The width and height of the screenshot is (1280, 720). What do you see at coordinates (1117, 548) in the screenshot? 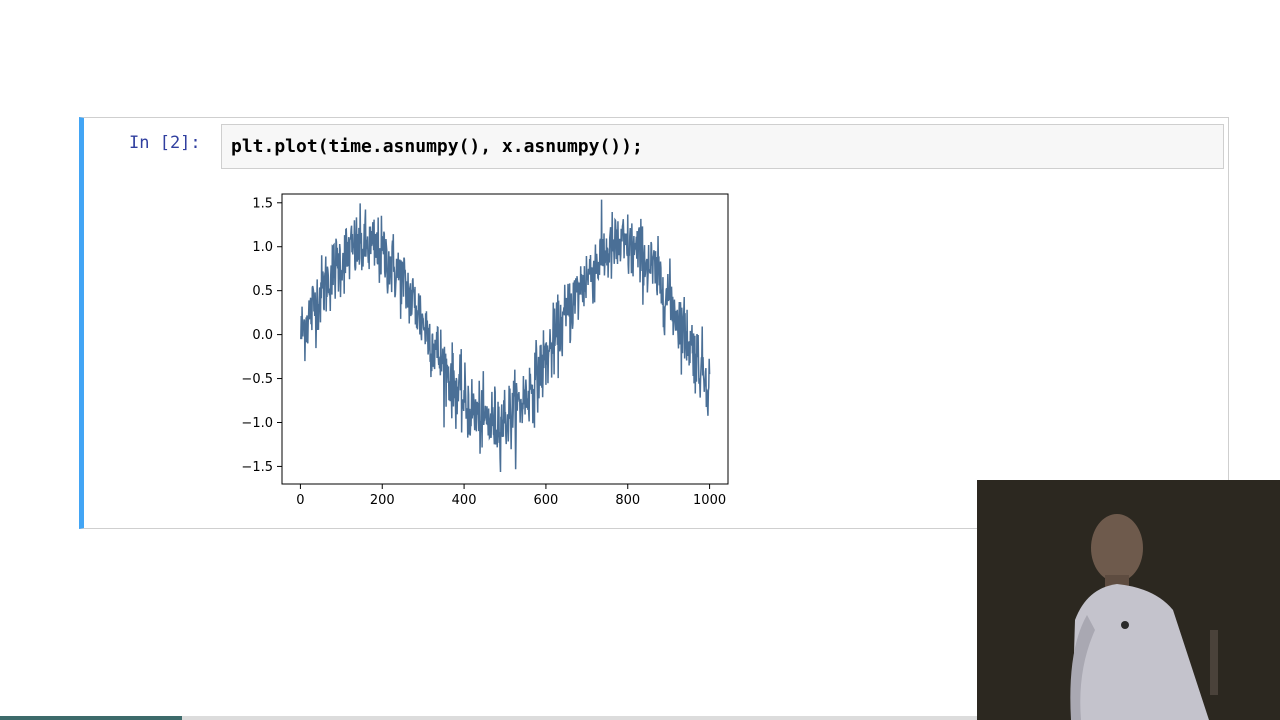
I see `presenter-head` at bounding box center [1117, 548].